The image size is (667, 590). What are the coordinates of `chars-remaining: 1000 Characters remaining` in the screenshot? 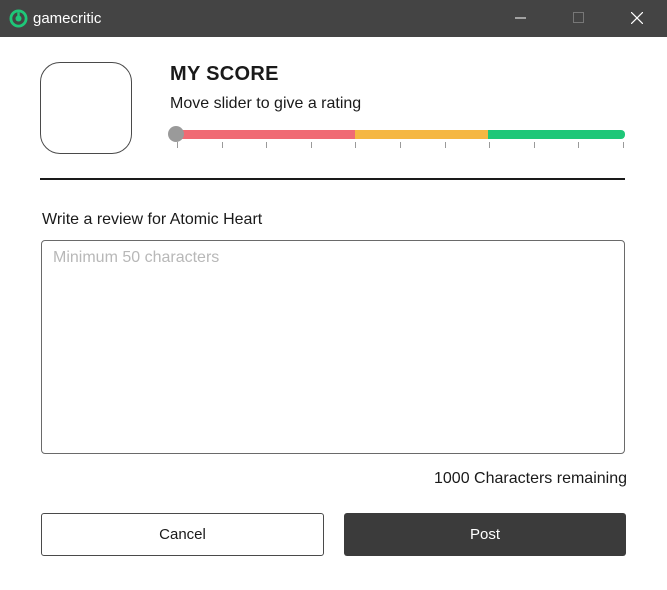 It's located at (530, 478).